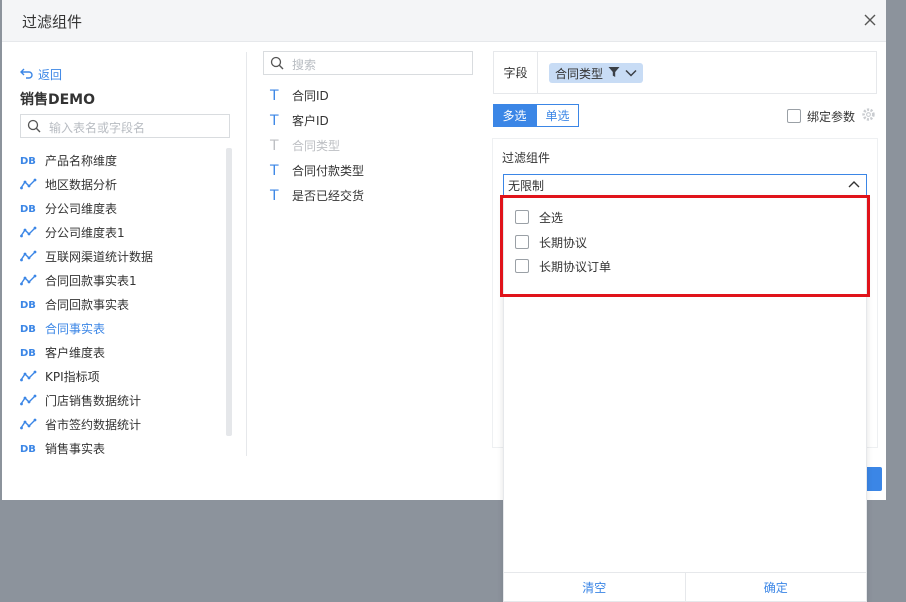 The width and height of the screenshot is (906, 602). What do you see at coordinates (75, 448) in the screenshot?
I see `table-list-item-label: 销售事实表` at bounding box center [75, 448].